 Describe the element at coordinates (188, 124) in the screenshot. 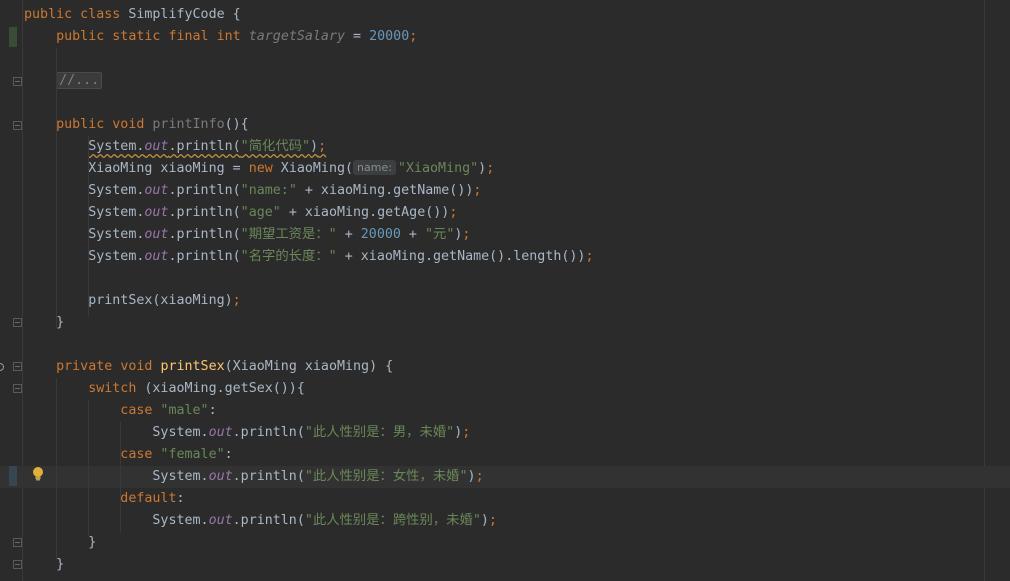

I see `code-token-unused: printInfo` at that location.